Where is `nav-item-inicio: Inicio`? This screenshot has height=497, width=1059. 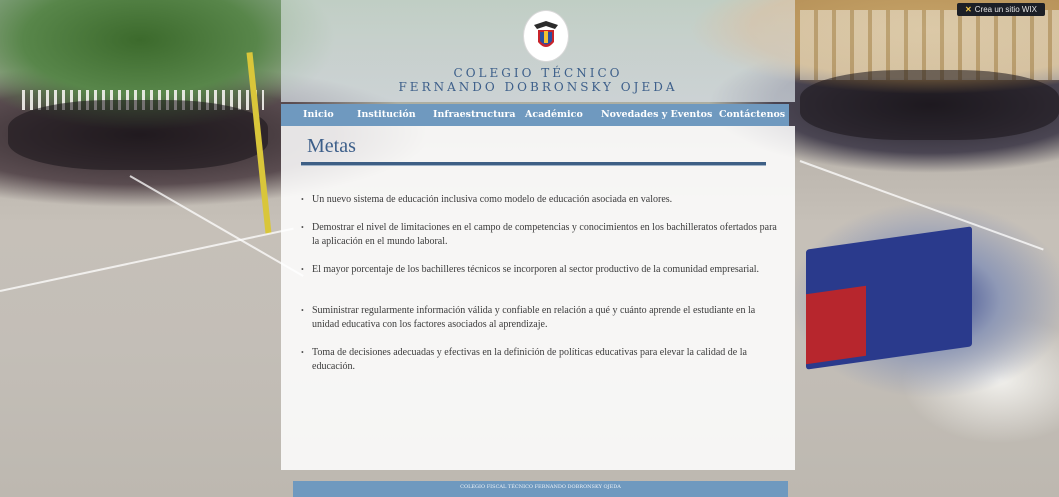
nav-item-inicio: Inicio is located at coordinates (318, 114).